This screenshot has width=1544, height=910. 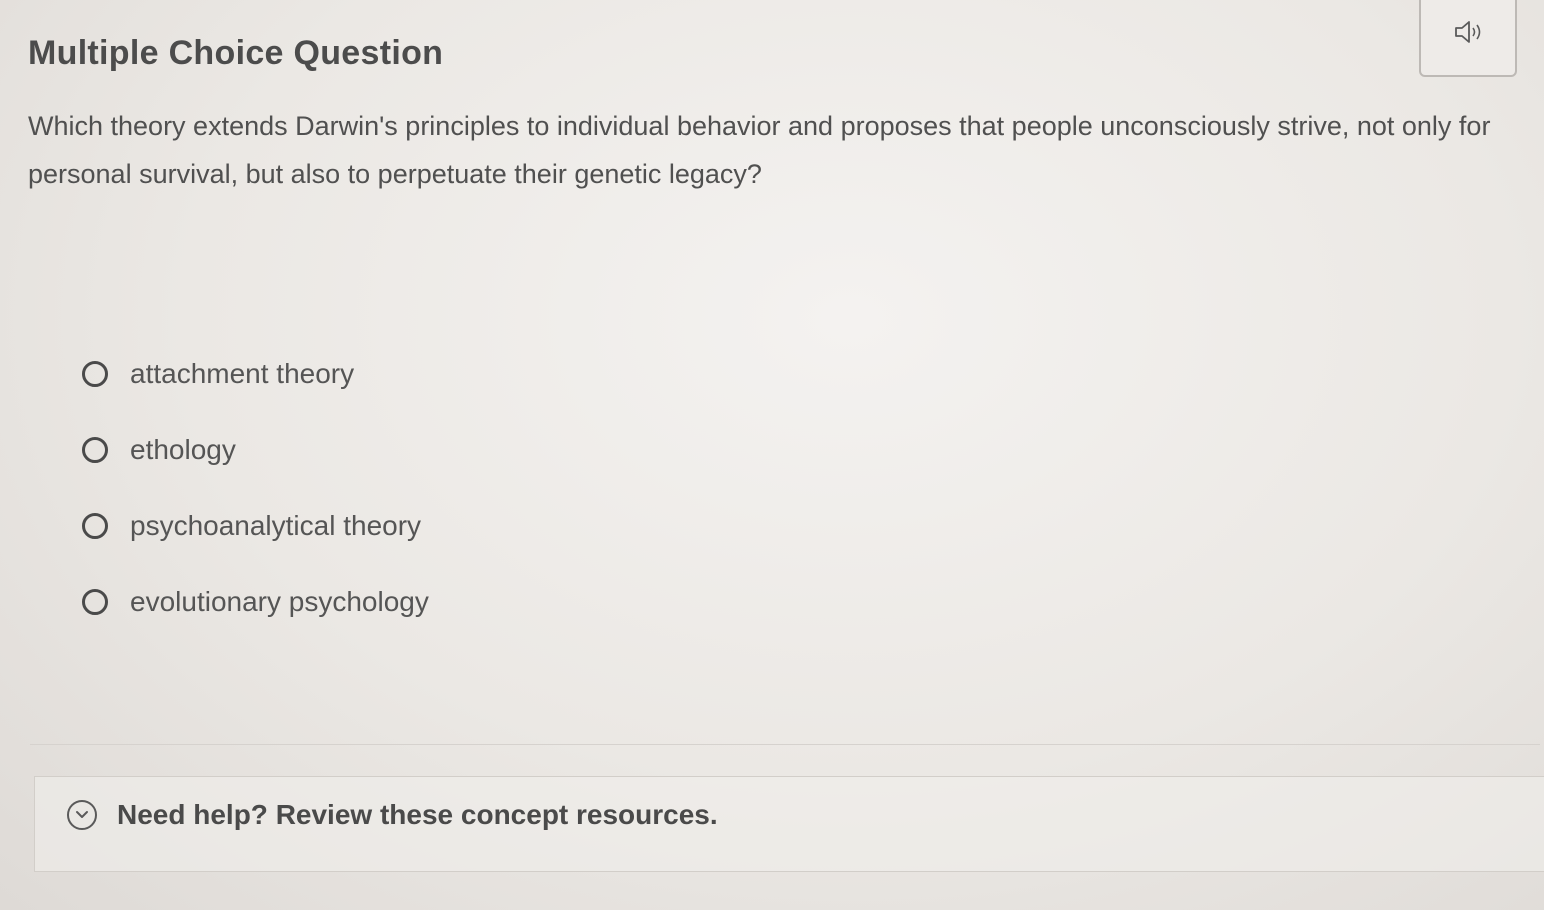 I want to click on answer-option-ethology: ethology, so click(x=255, y=450).